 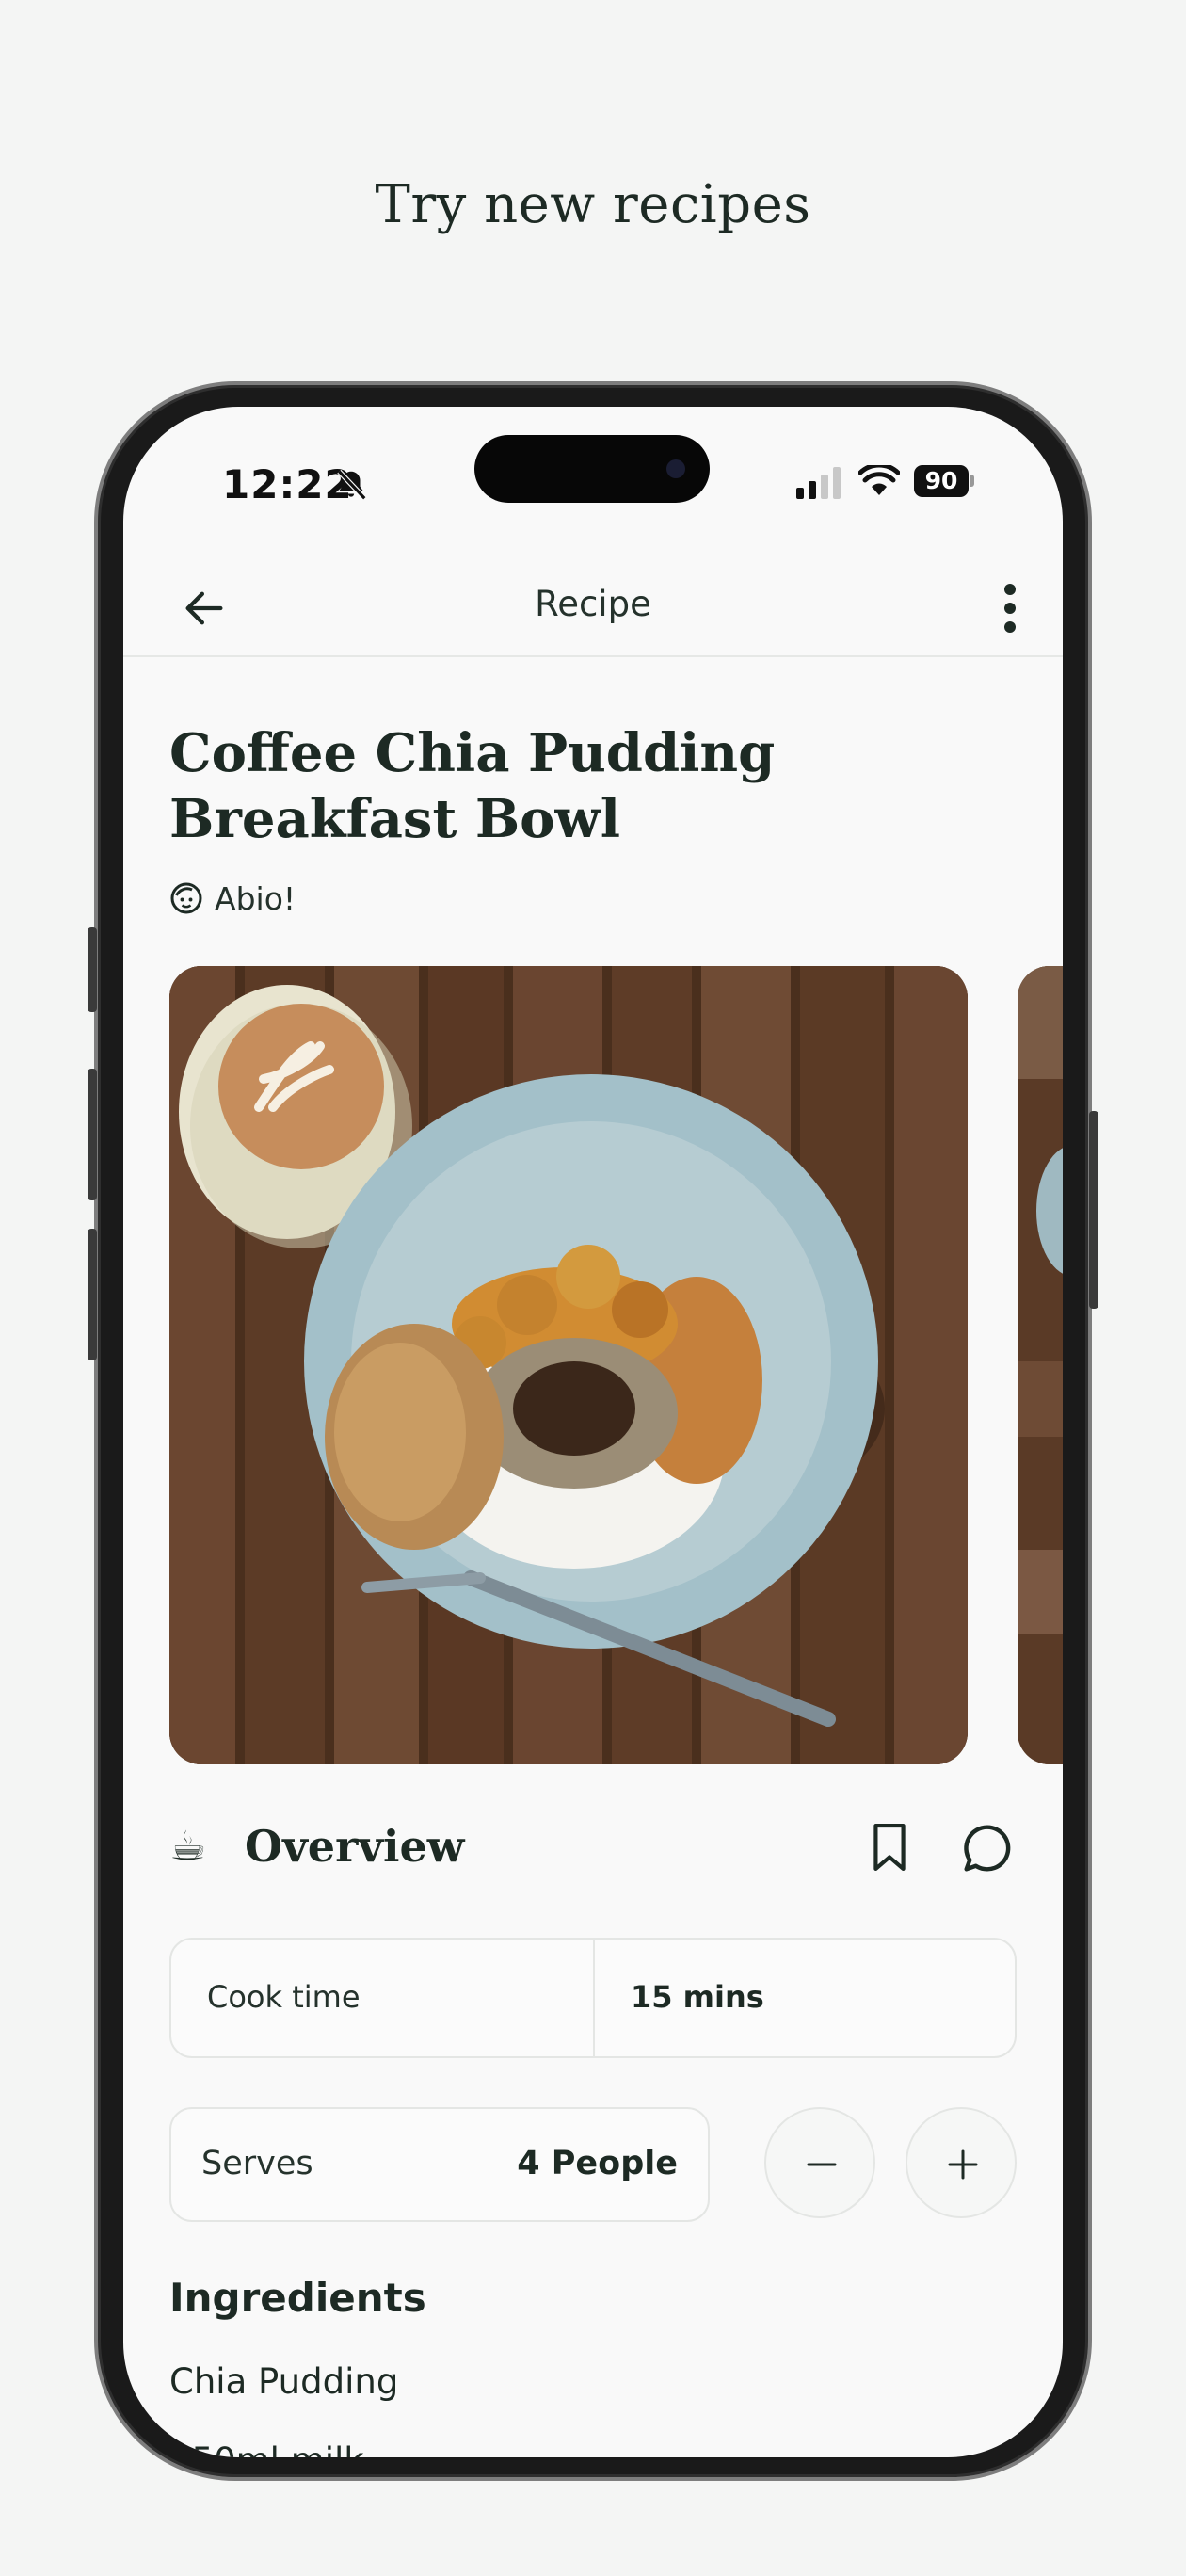 What do you see at coordinates (592, 469) in the screenshot?
I see `dynamic-island` at bounding box center [592, 469].